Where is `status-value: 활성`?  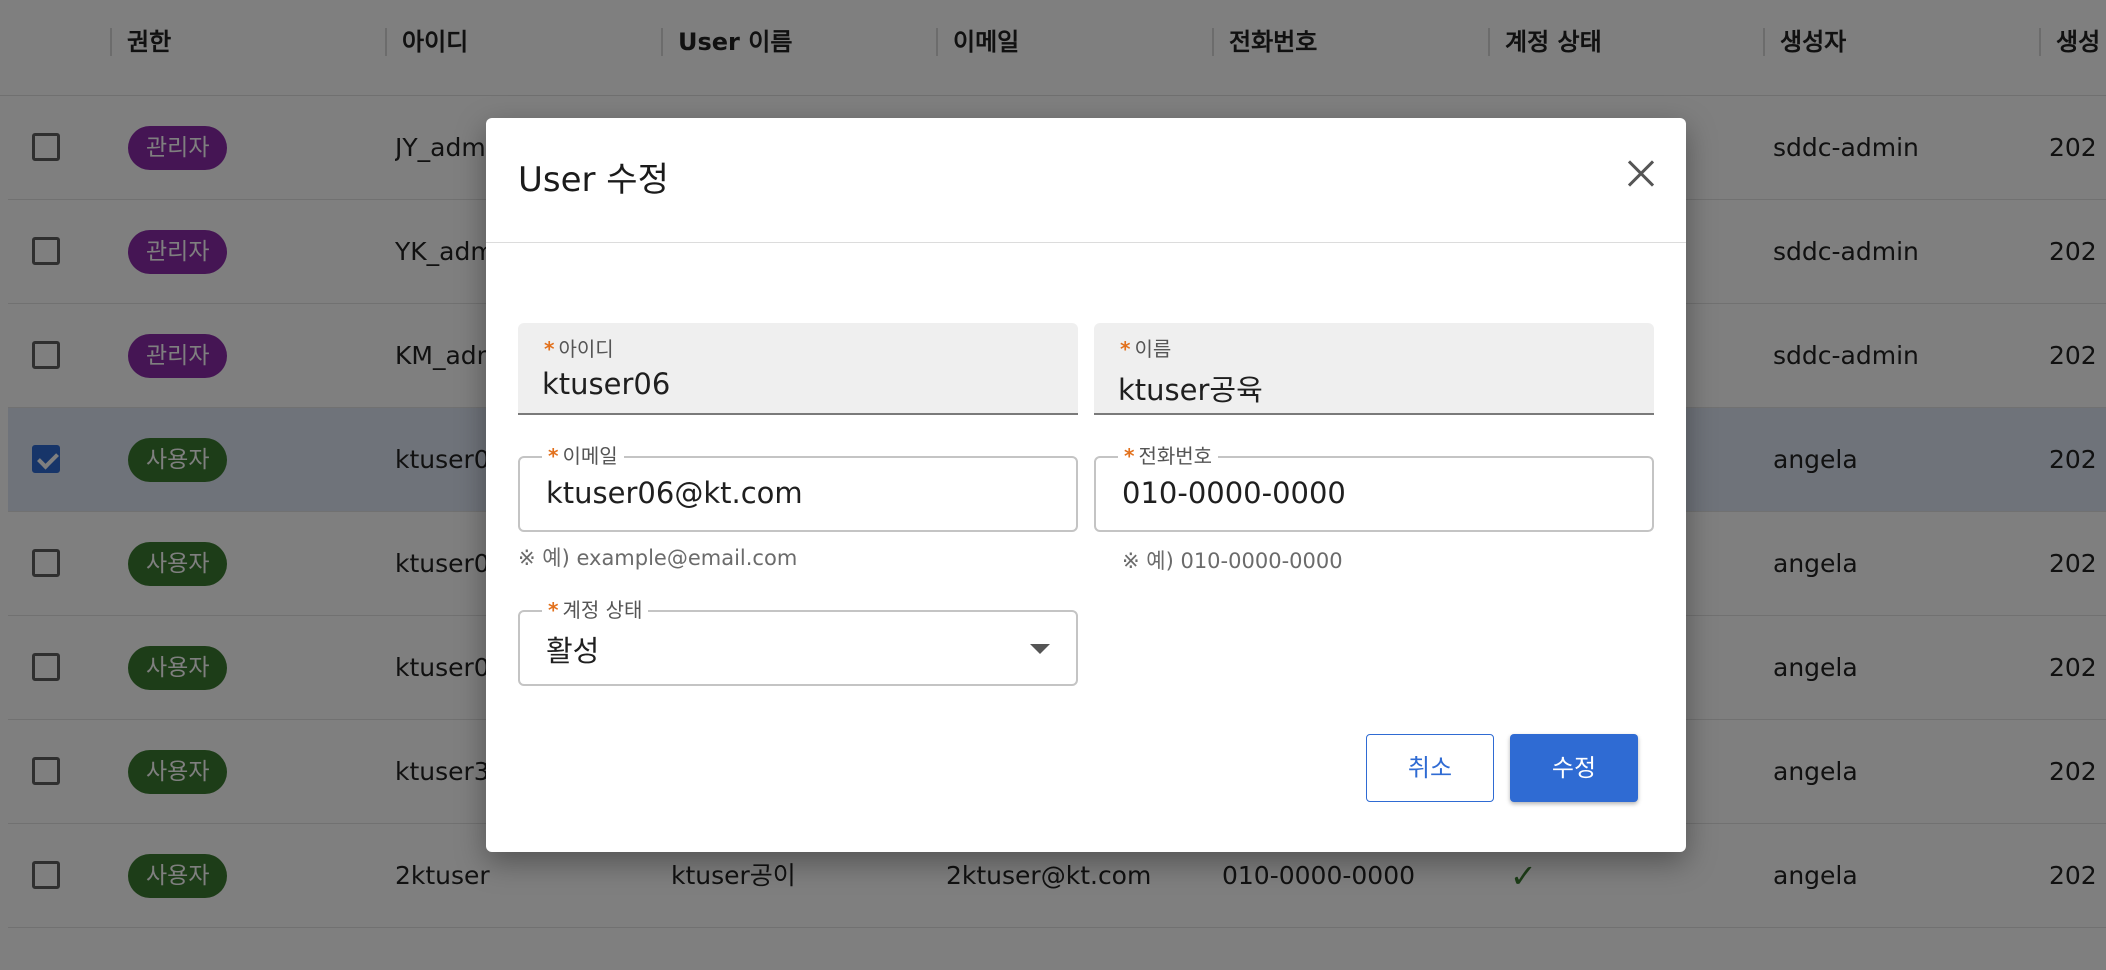 status-value: 활성 is located at coordinates (573, 651).